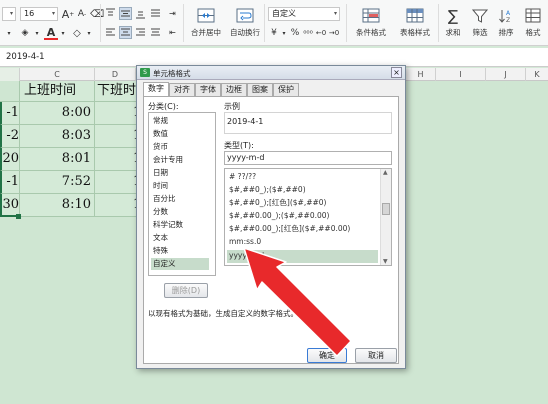 This screenshot has width=548, height=404. I want to click on annotation-arrow-icon, so click(297, 302).